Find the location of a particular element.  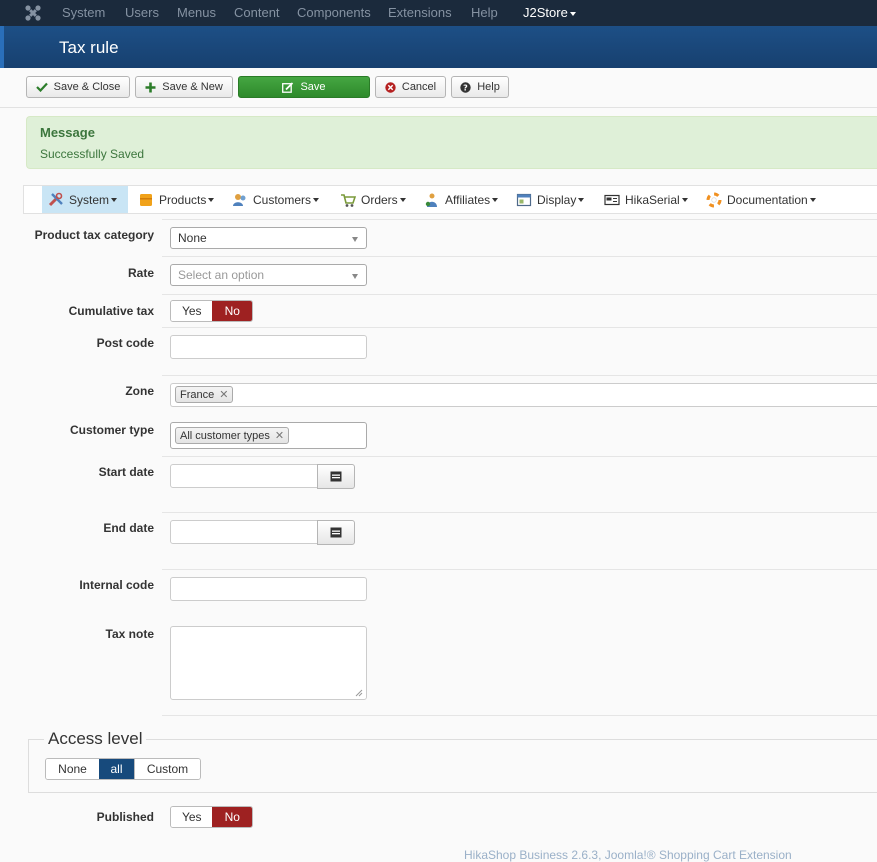

tax-note-textarea is located at coordinates (268, 663).